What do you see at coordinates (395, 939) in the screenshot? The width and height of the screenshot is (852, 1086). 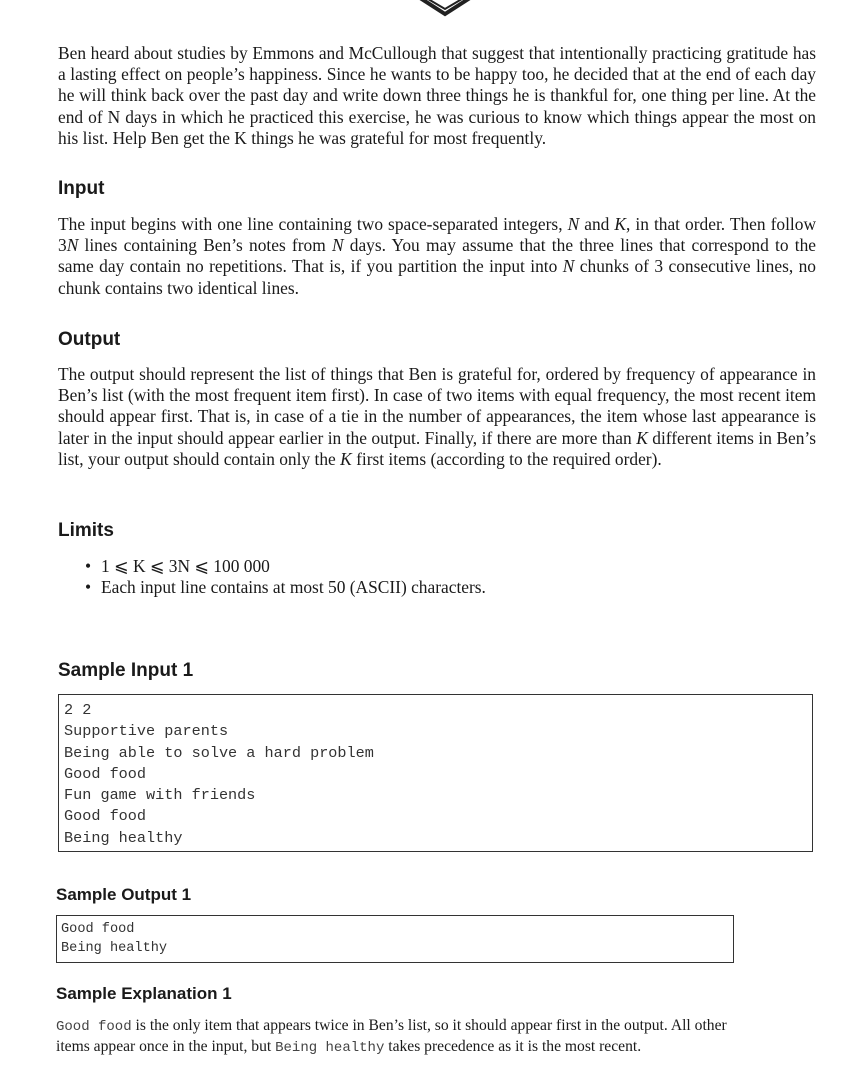 I see `sample-output-box: Good food Being healthy` at bounding box center [395, 939].